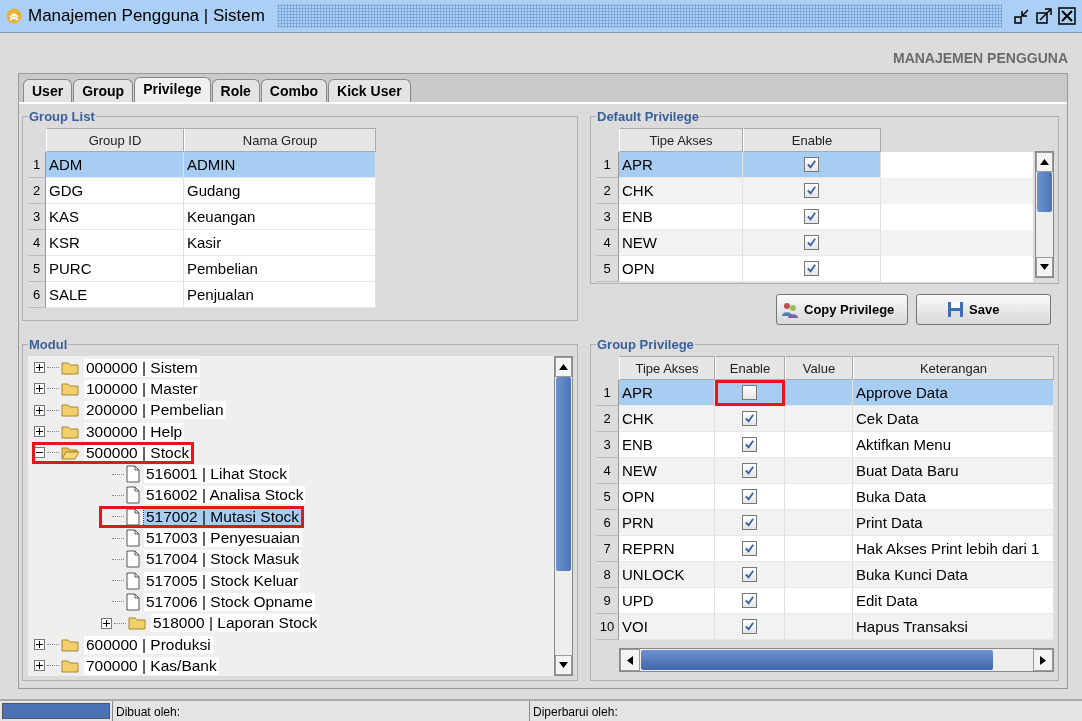 This screenshot has width=1082, height=721. What do you see at coordinates (235, 623) in the screenshot?
I see `tree-item: 518000 | Laporan Stock` at bounding box center [235, 623].